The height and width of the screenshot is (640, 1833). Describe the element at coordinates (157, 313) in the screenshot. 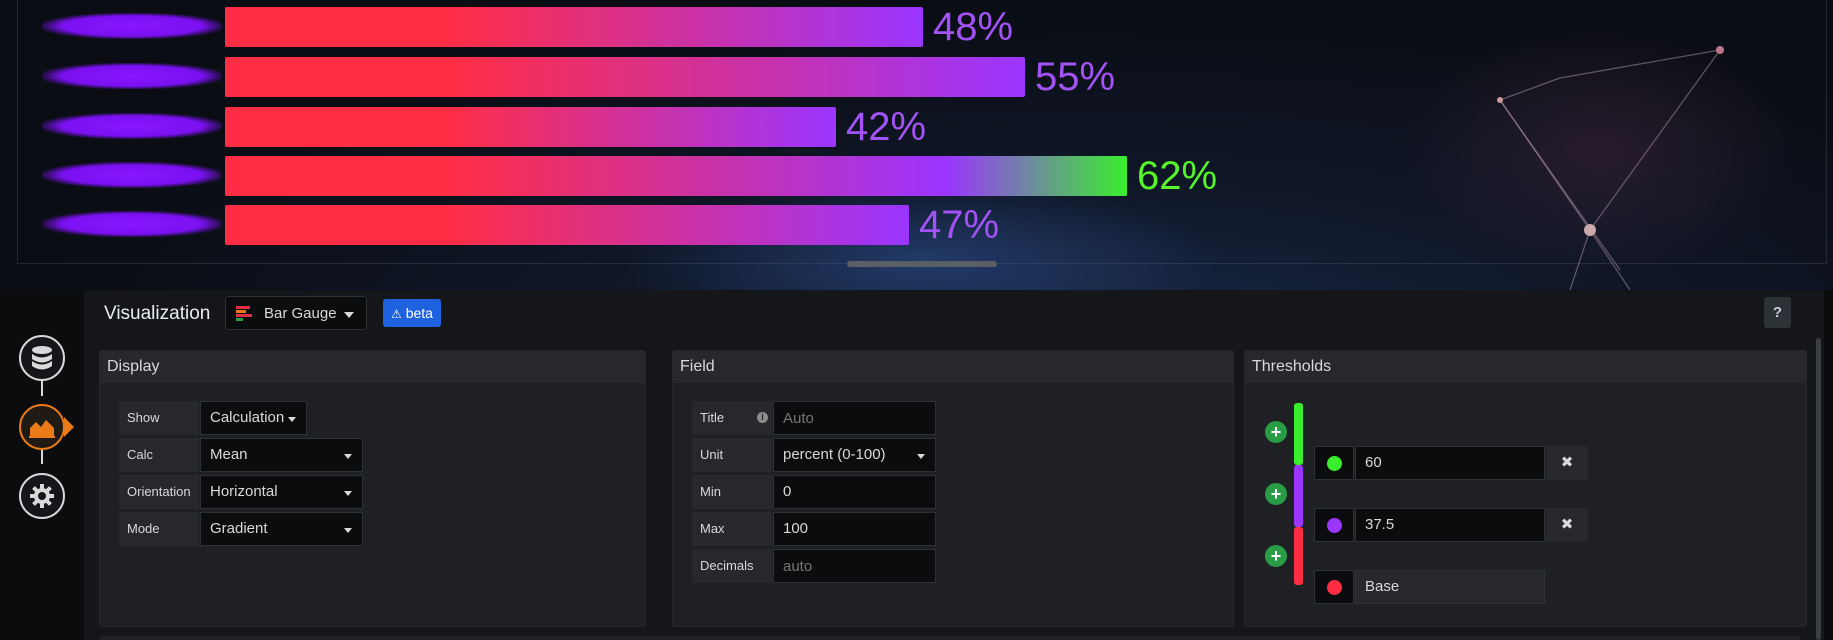

I see `visualization-title: Visualization` at that location.